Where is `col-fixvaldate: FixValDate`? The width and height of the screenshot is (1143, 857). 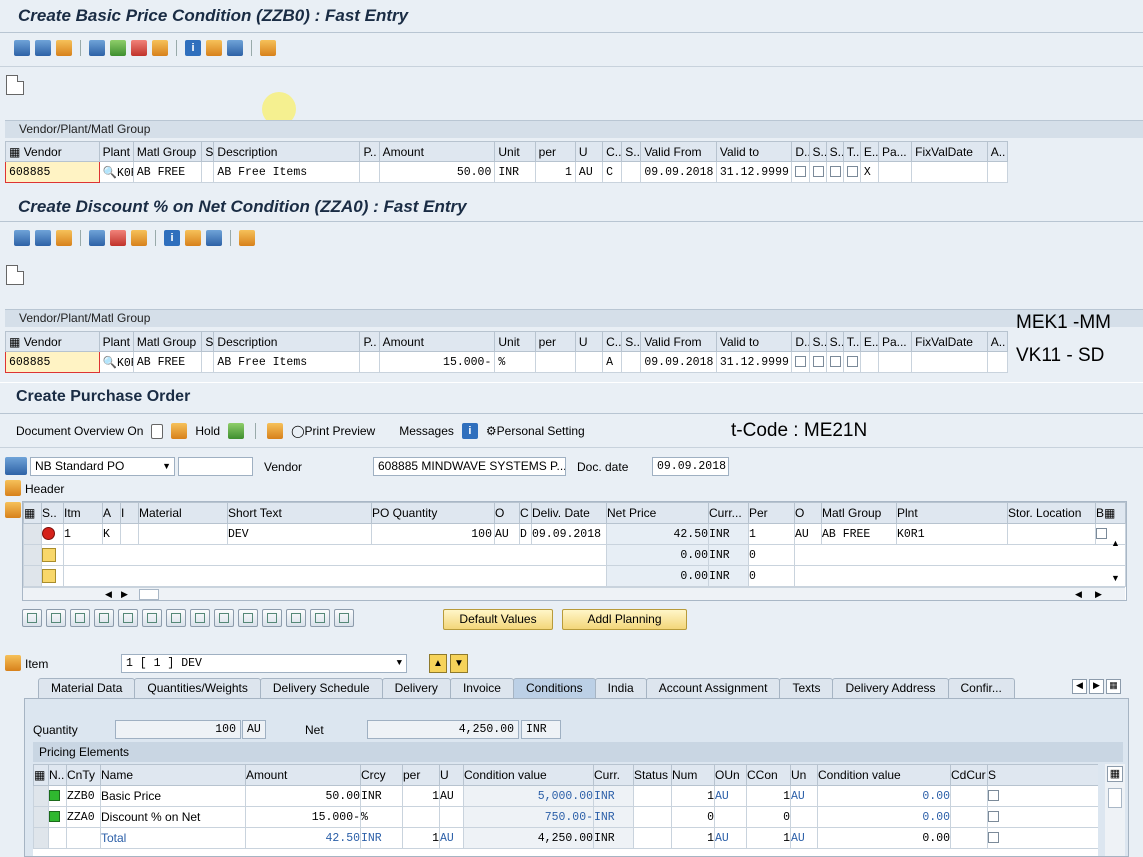
col-fixvaldate: FixValDate is located at coordinates (949, 341).